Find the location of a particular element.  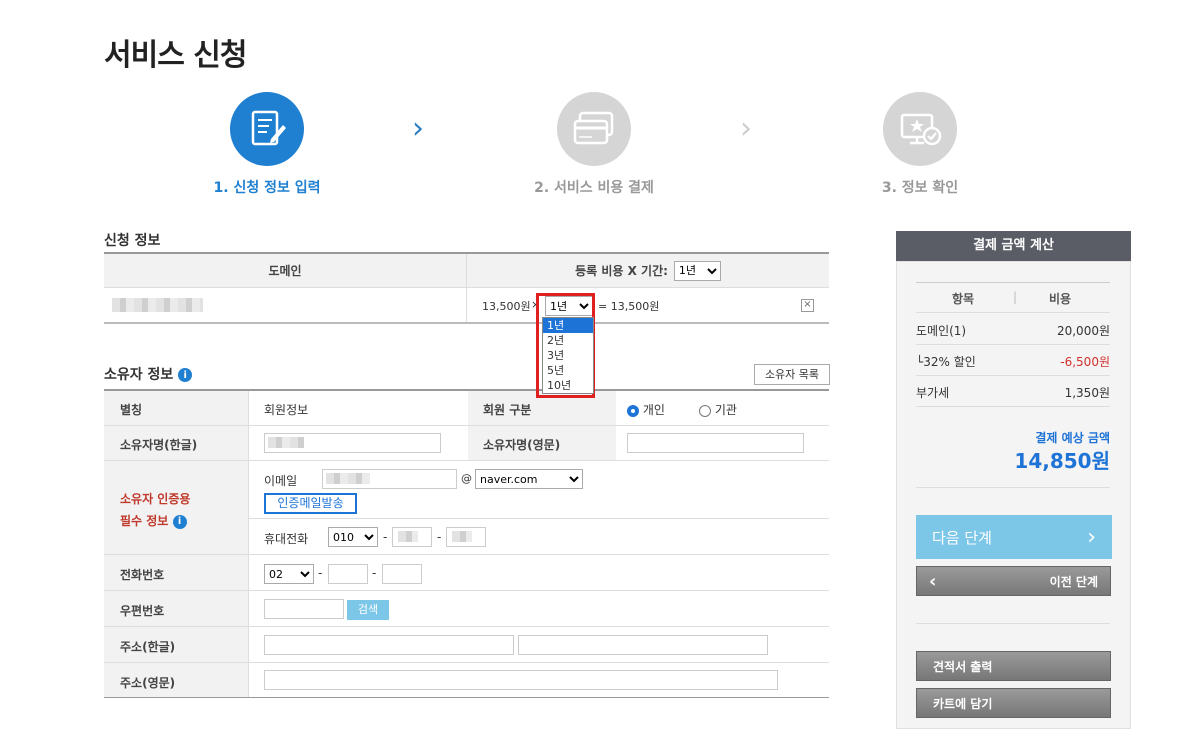

email-id-redacted is located at coordinates (348, 478).